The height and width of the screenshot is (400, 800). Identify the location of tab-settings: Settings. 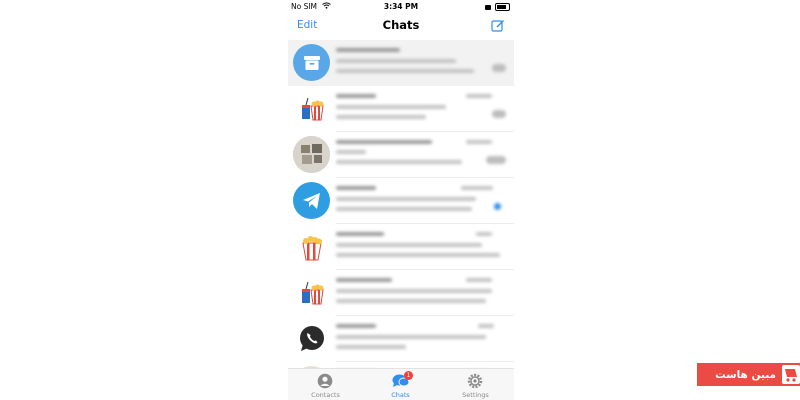
(475, 384).